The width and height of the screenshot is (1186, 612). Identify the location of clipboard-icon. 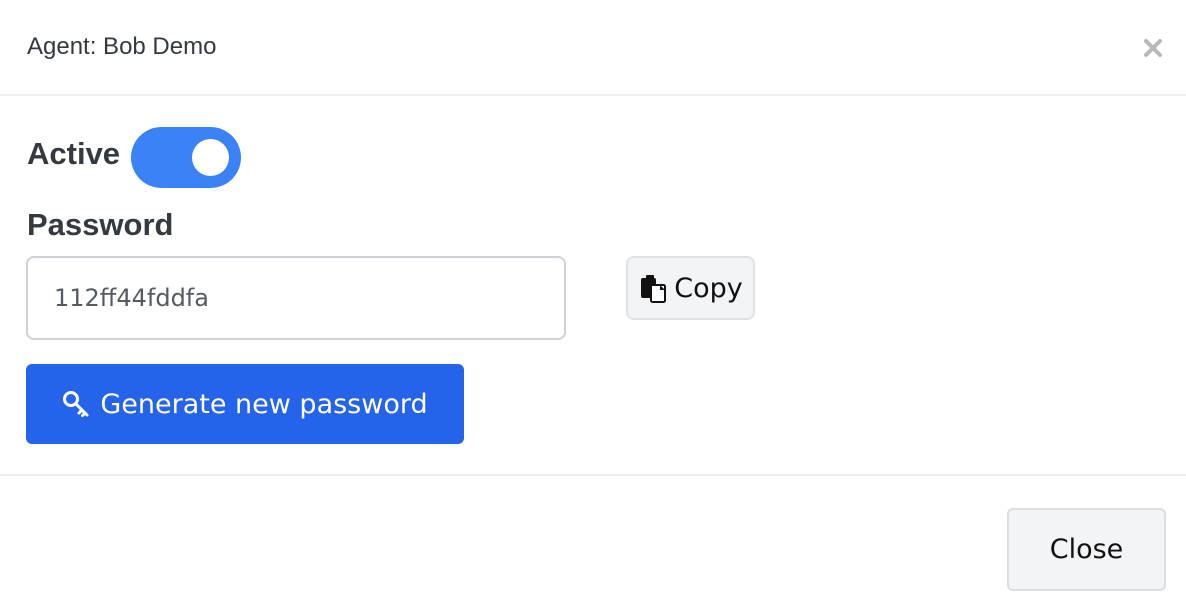
(653, 288).